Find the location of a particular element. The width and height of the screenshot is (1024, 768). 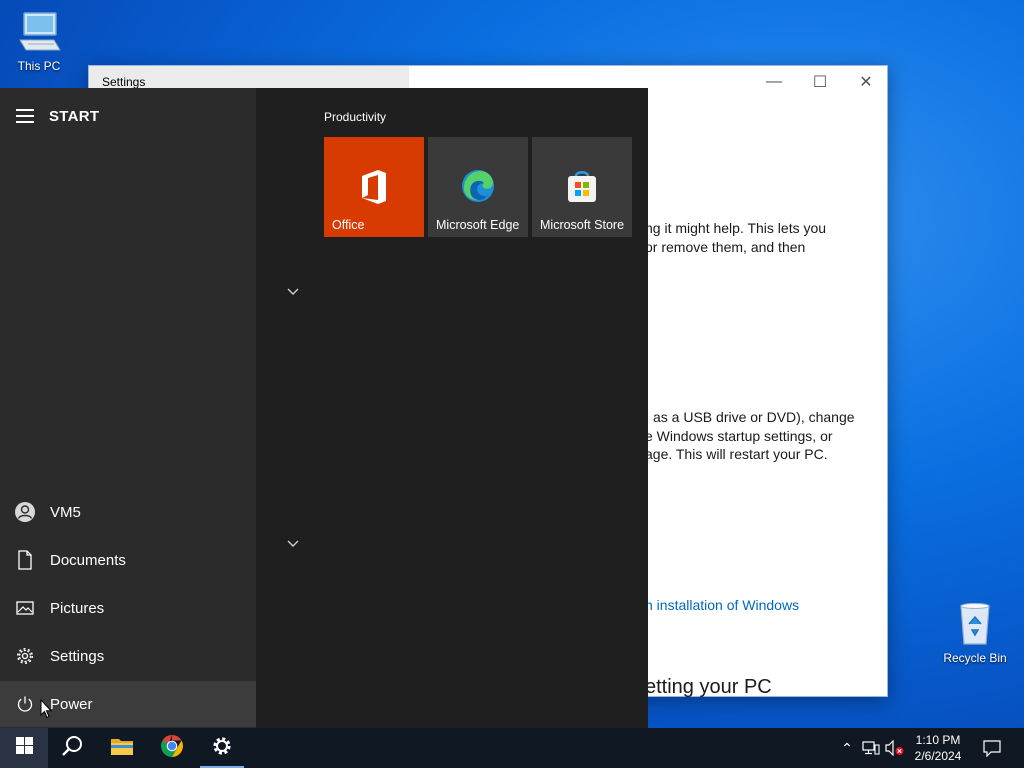

tile-label: Office is located at coordinates (348, 225).